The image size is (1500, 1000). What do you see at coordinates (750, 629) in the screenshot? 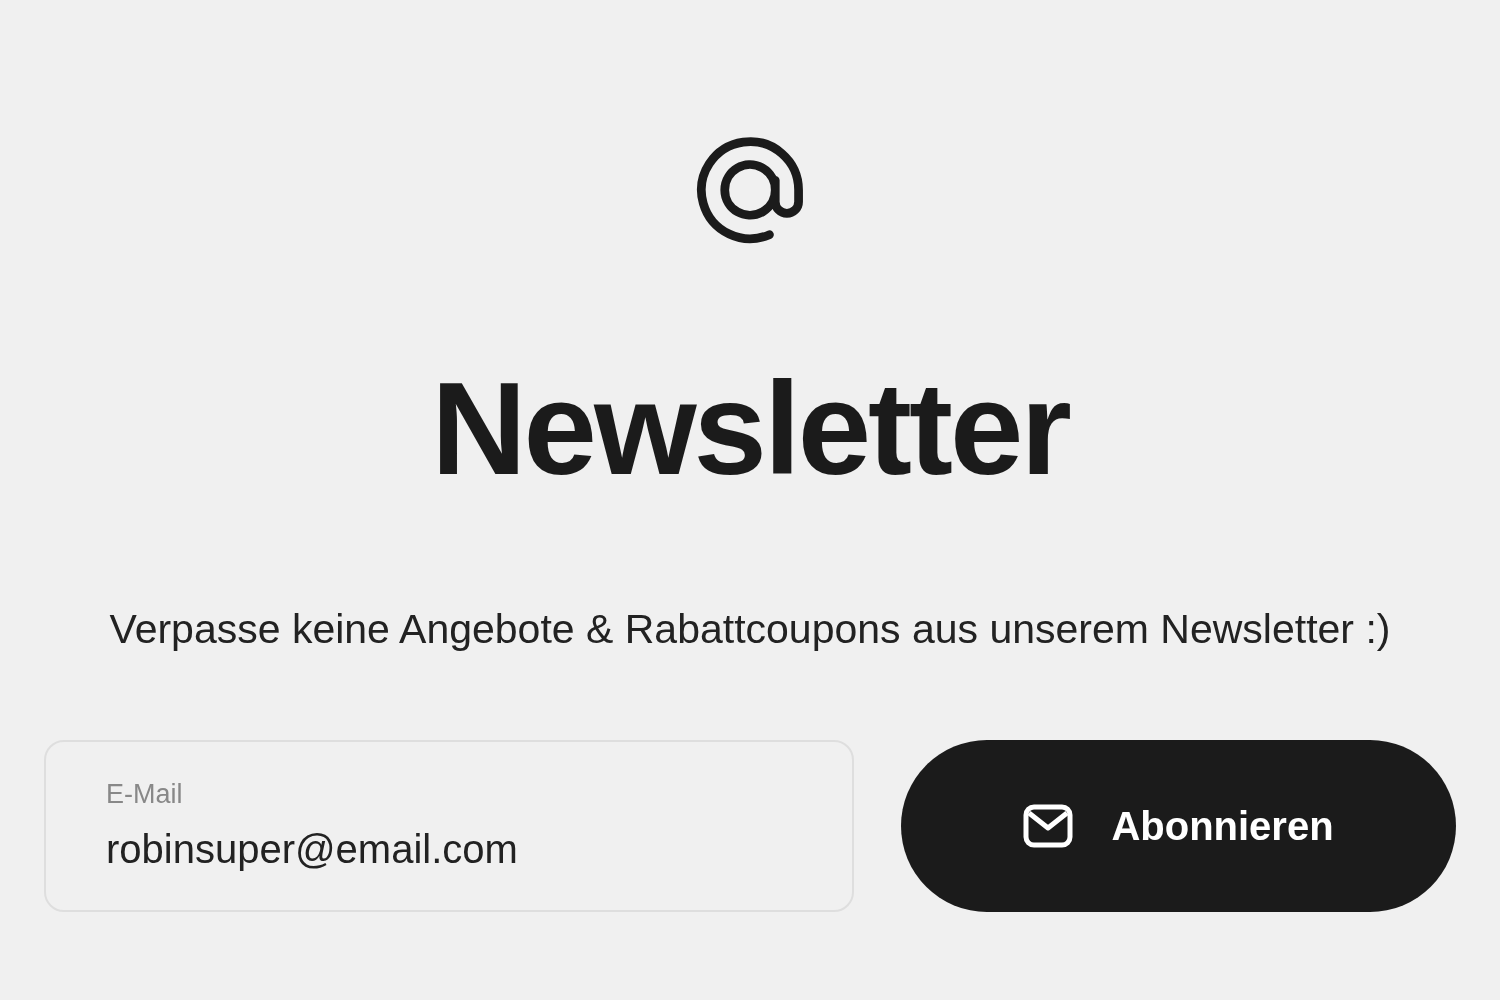
I see `description-text: Verpasse keine Angebote & Rabattcoupons aus unserem Newsletter :)` at bounding box center [750, 629].